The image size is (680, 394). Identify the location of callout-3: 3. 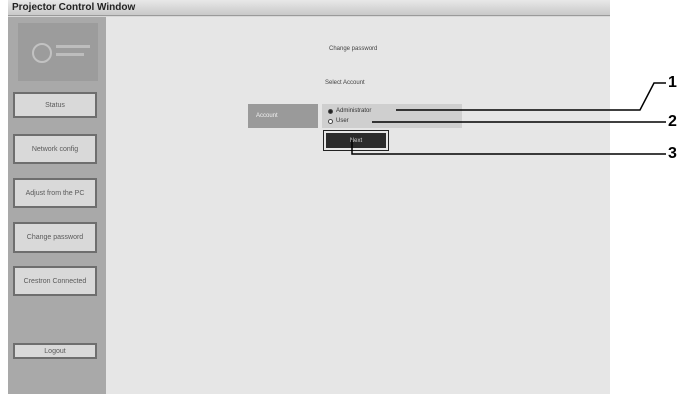
(672, 153).